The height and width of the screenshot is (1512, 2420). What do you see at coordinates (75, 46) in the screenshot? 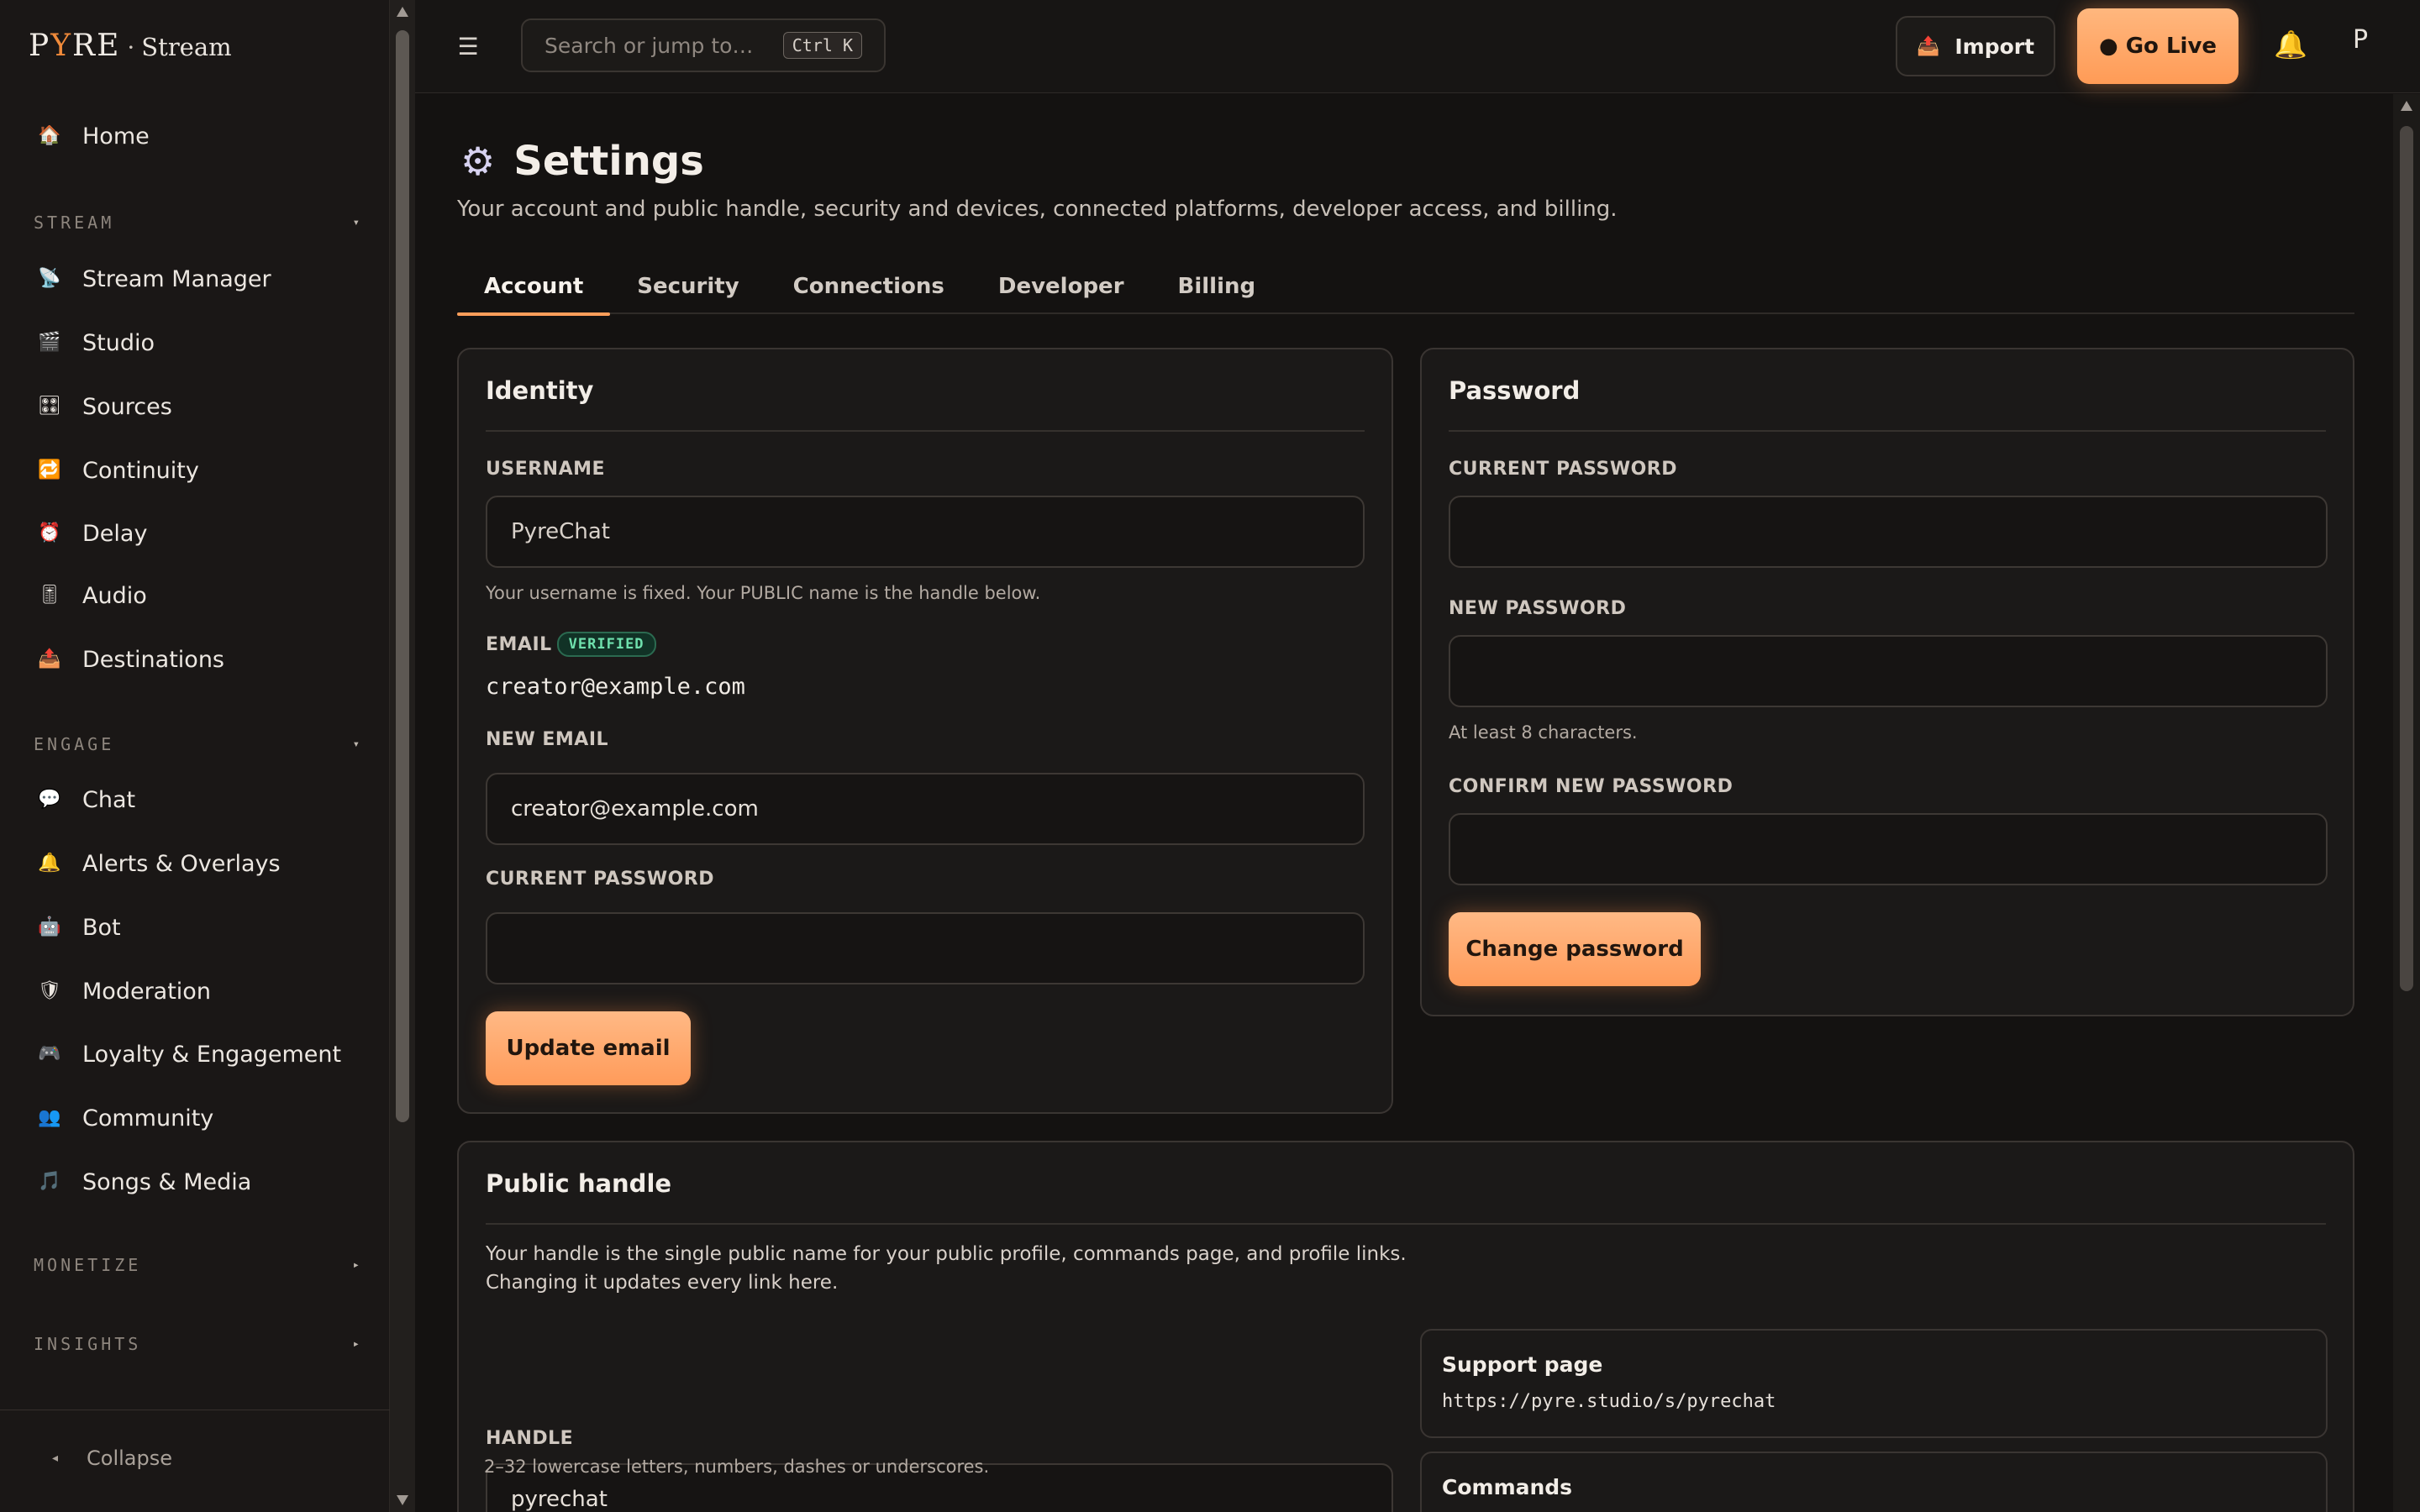
I see `logo-wordmark: PYRE` at bounding box center [75, 46].